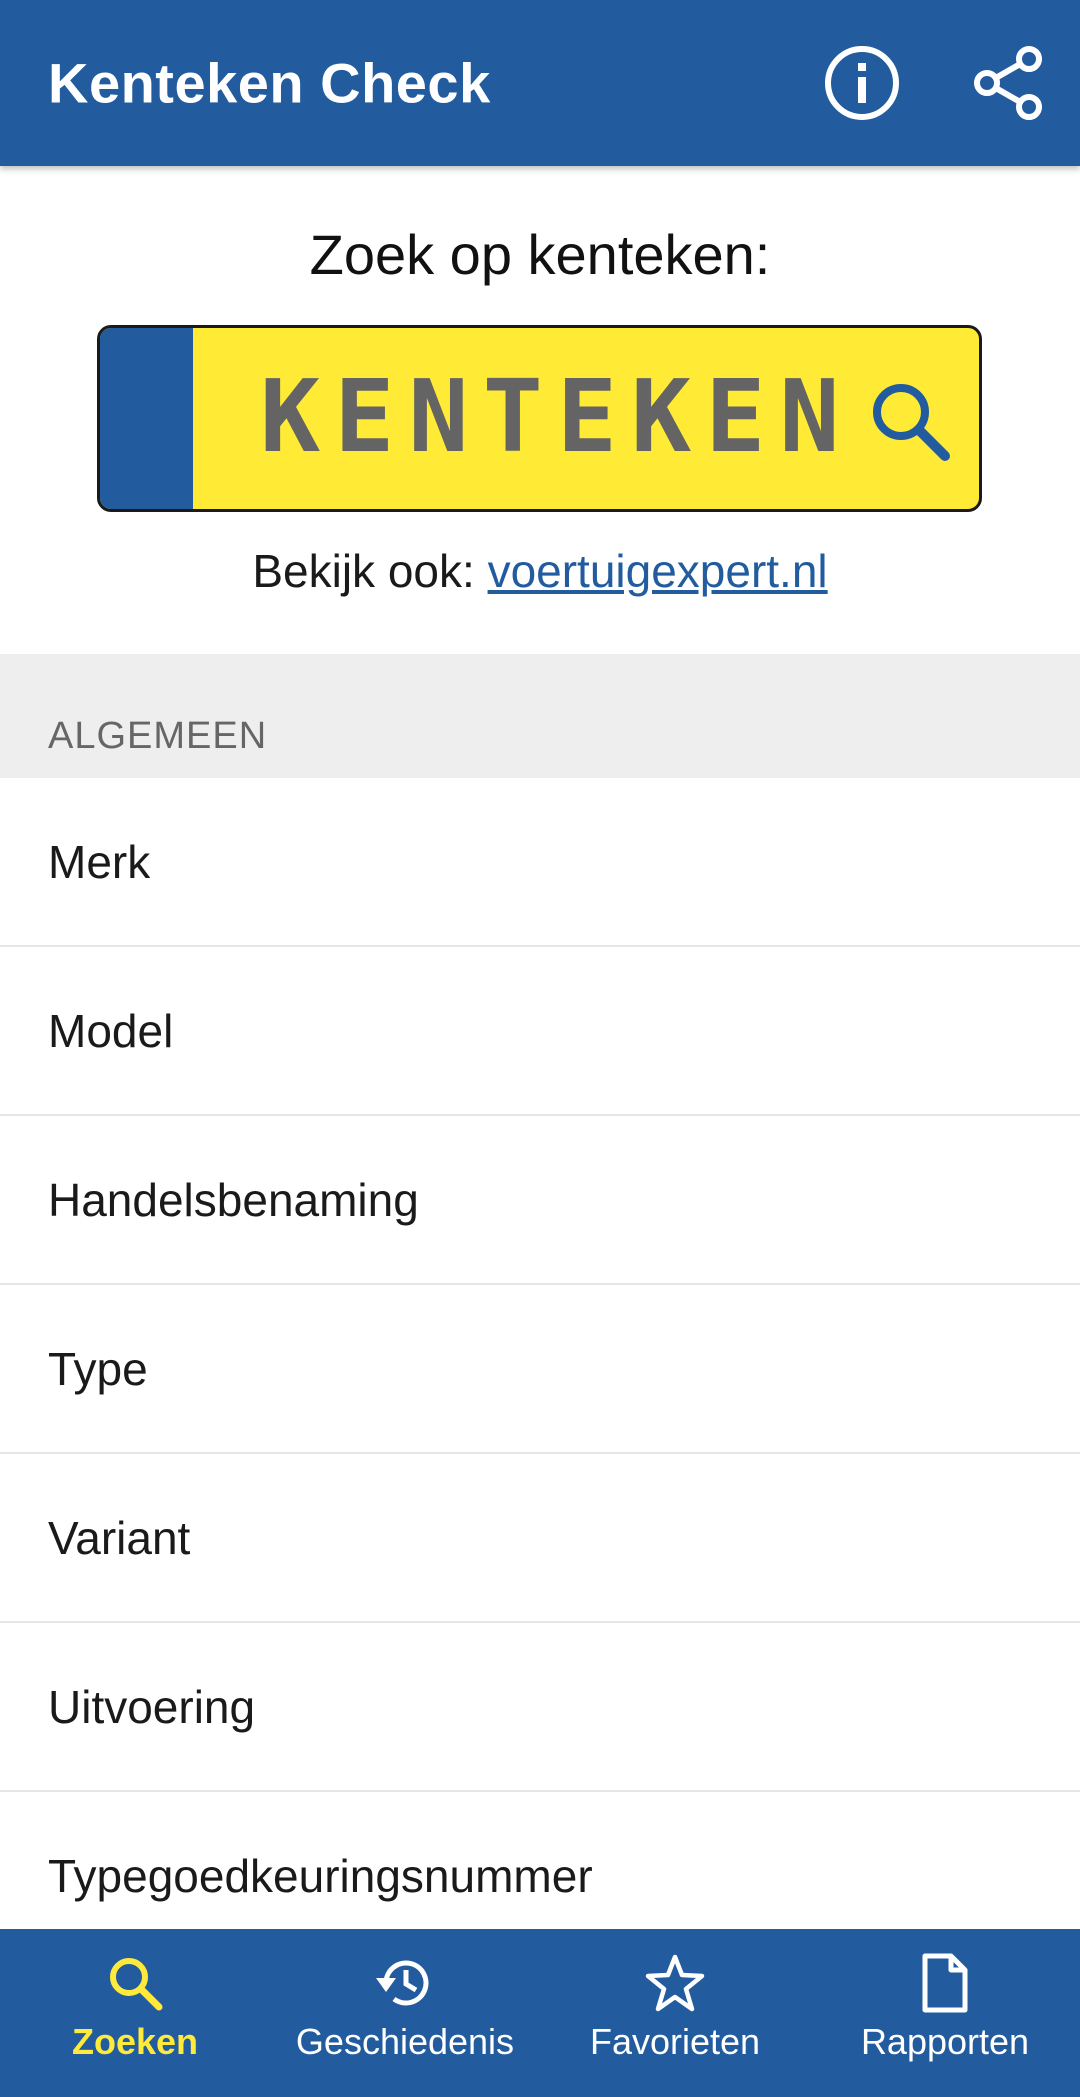  I want to click on voertuigexpert-link: voertuigexpert.nl, so click(658, 571).